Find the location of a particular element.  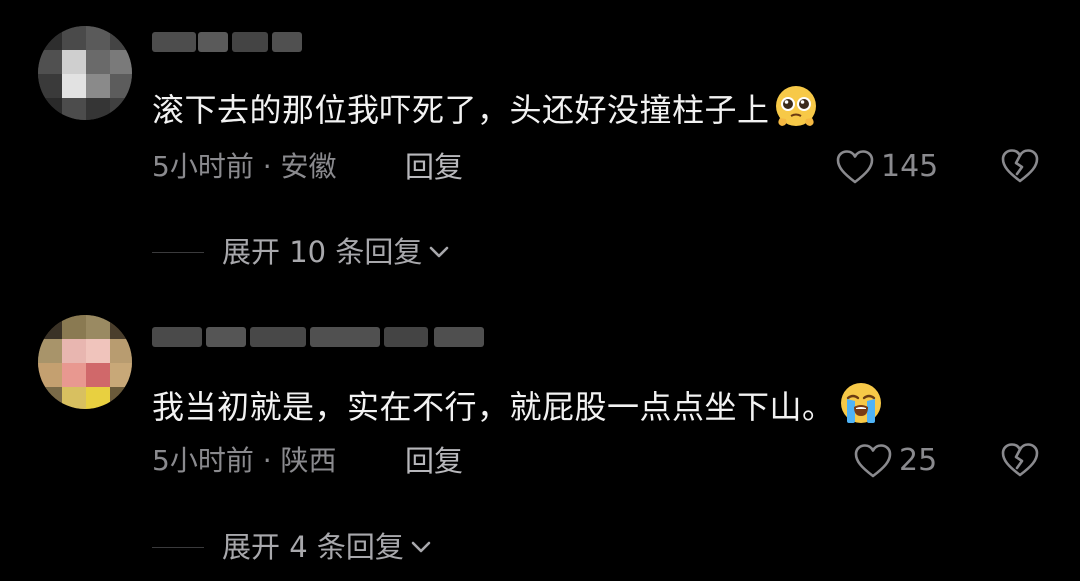

expand-replies: 展开 4 条回复 is located at coordinates (292, 547).